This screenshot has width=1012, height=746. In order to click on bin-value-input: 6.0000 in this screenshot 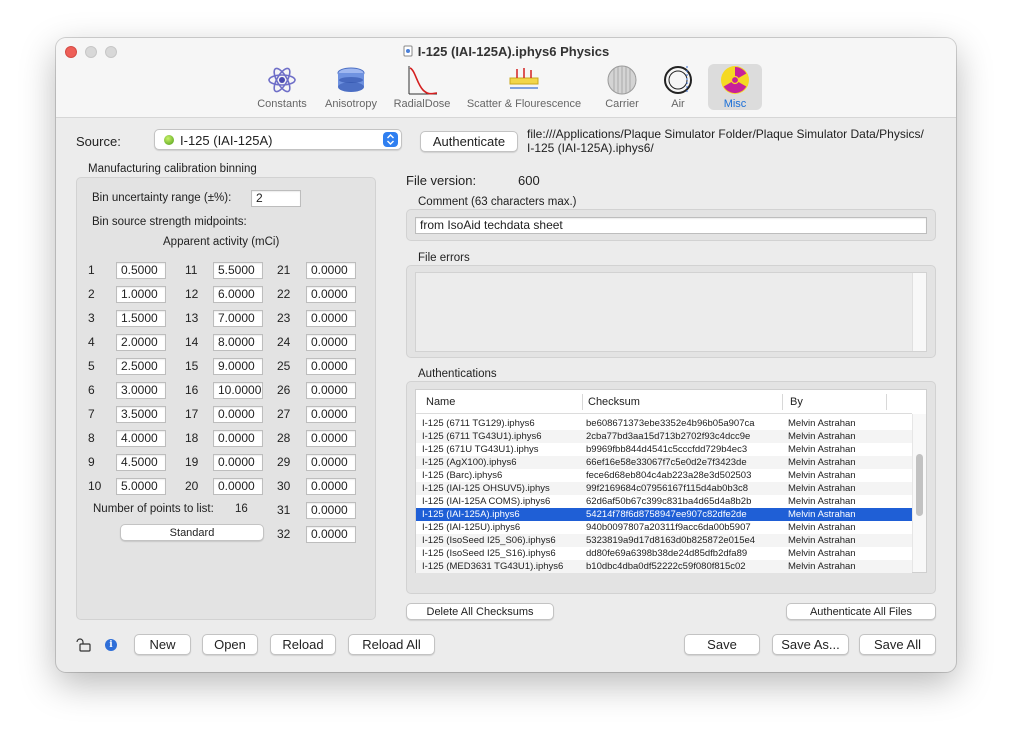, I will do `click(238, 294)`.